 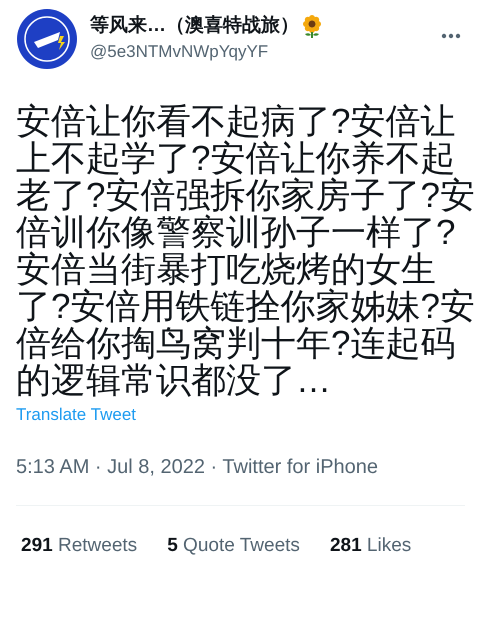 I want to click on author-name: 等风来…（澳喜特战旅）, so click(x=194, y=26).